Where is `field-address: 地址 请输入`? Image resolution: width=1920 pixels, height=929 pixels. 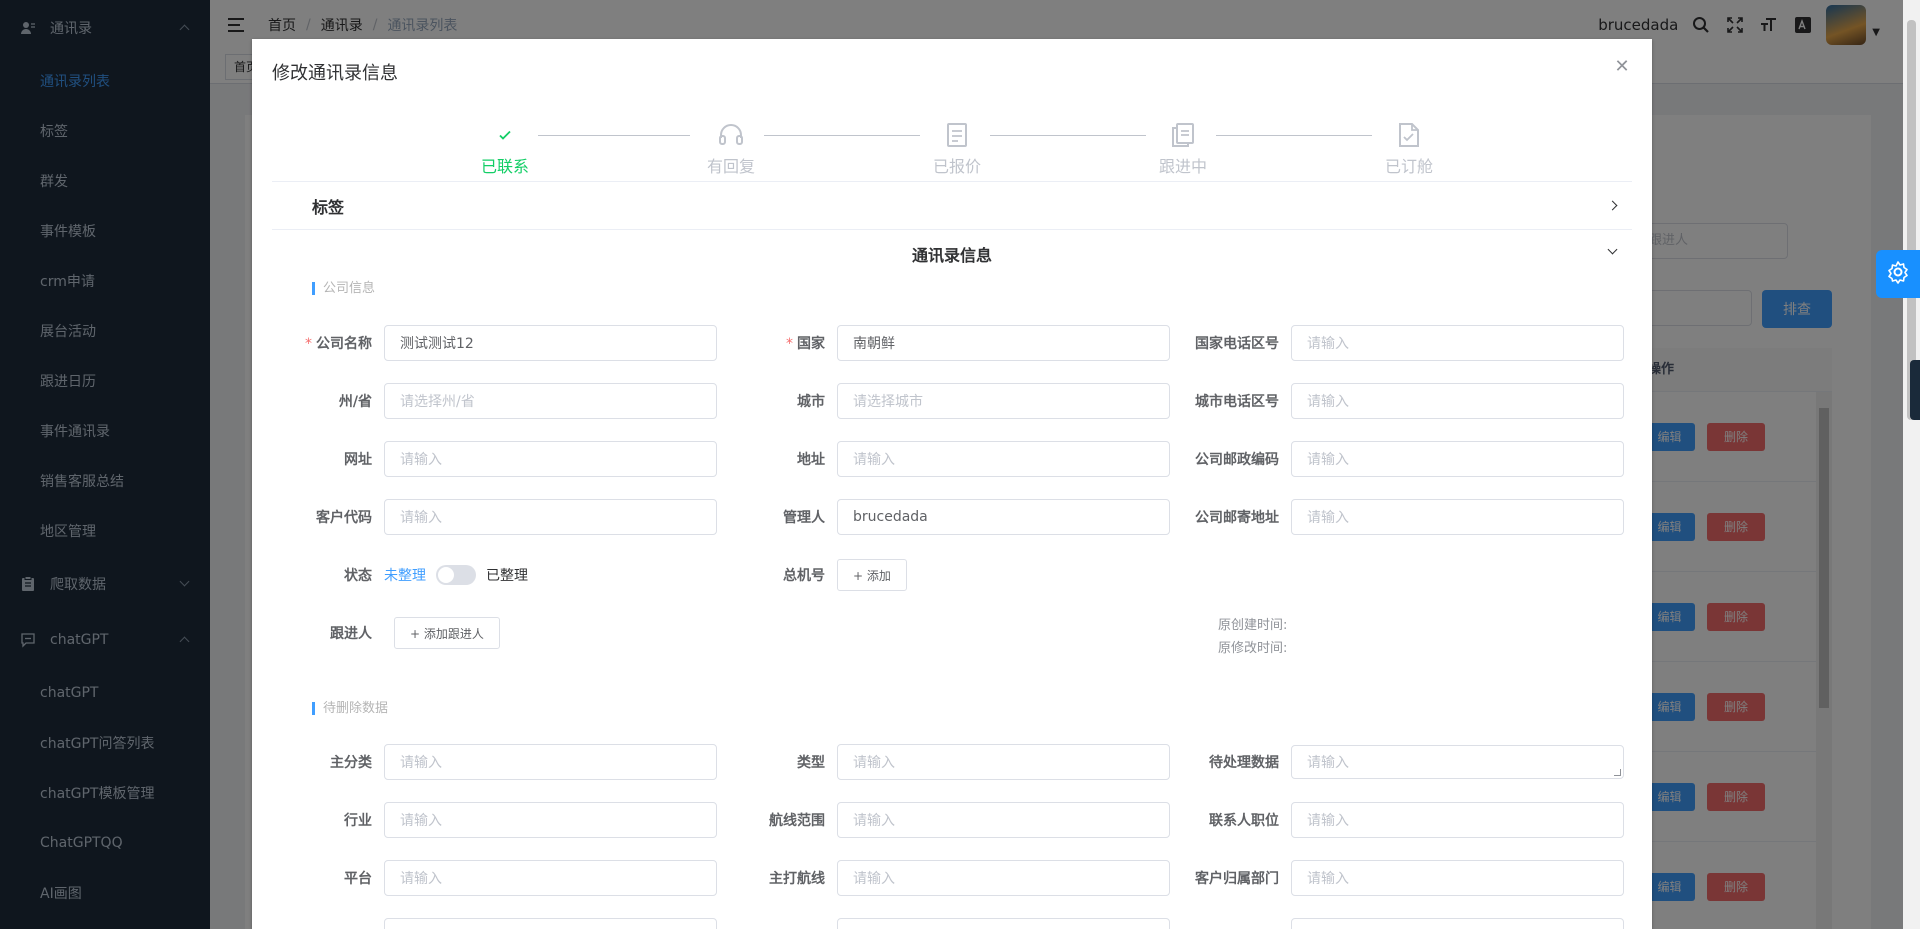 field-address: 地址 请输入 is located at coordinates (947, 459).